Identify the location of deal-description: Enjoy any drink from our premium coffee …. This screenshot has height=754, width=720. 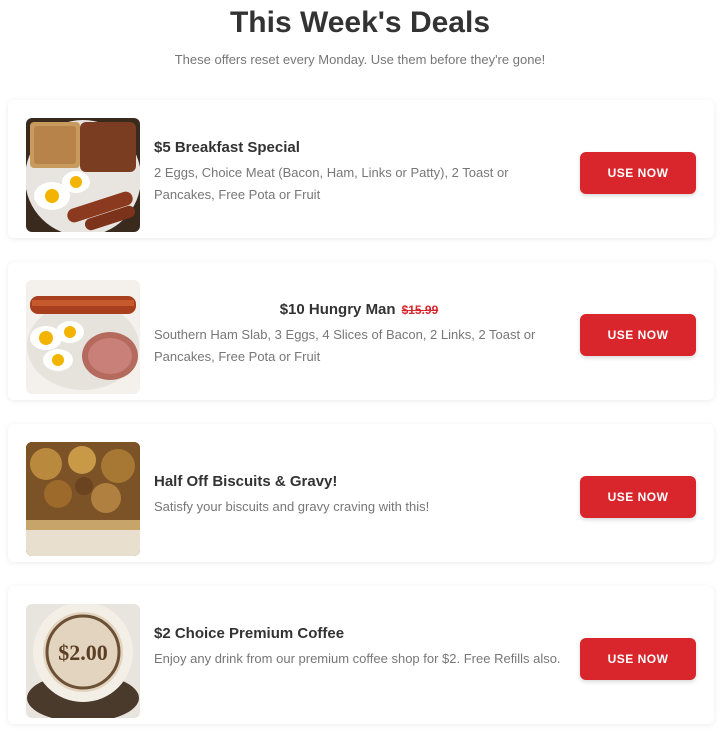
(357, 658).